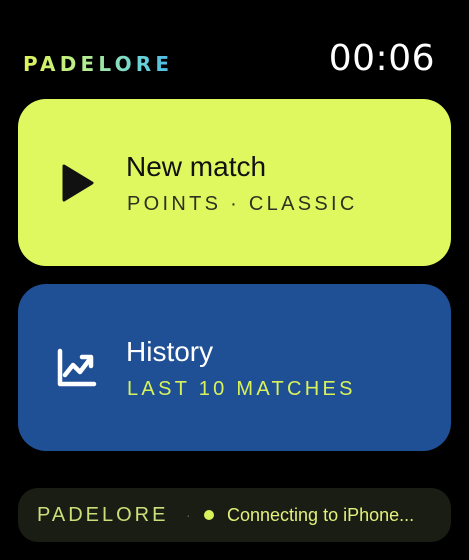 The image size is (469, 560). What do you see at coordinates (78, 183) in the screenshot?
I see `play-icon` at bounding box center [78, 183].